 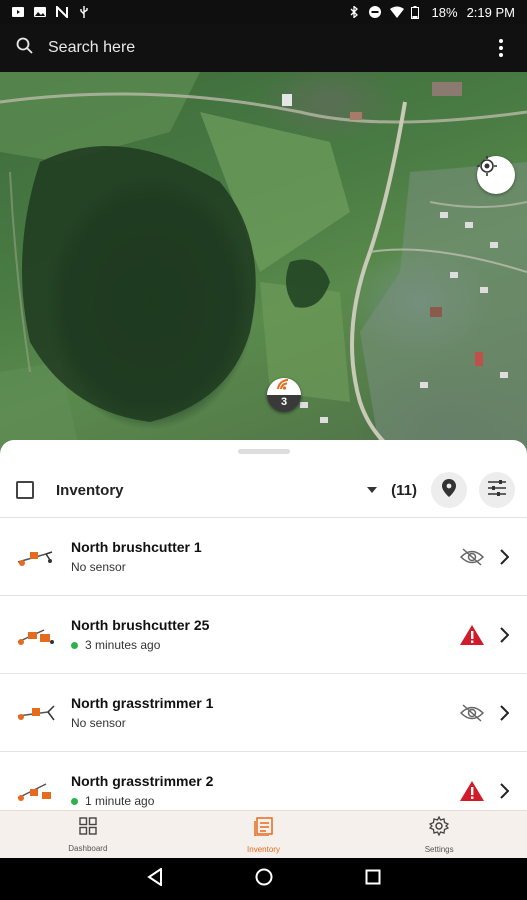 I want to click on sheet-header: Inventory (11), so click(x=263, y=490).